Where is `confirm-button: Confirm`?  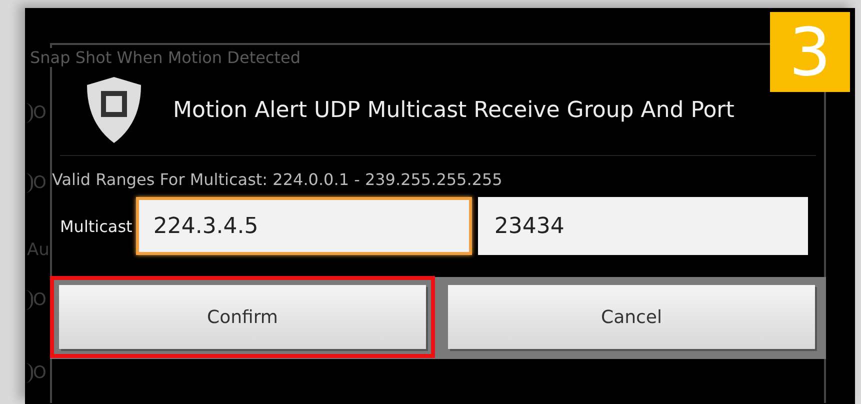
confirm-button: Confirm is located at coordinates (242, 317).